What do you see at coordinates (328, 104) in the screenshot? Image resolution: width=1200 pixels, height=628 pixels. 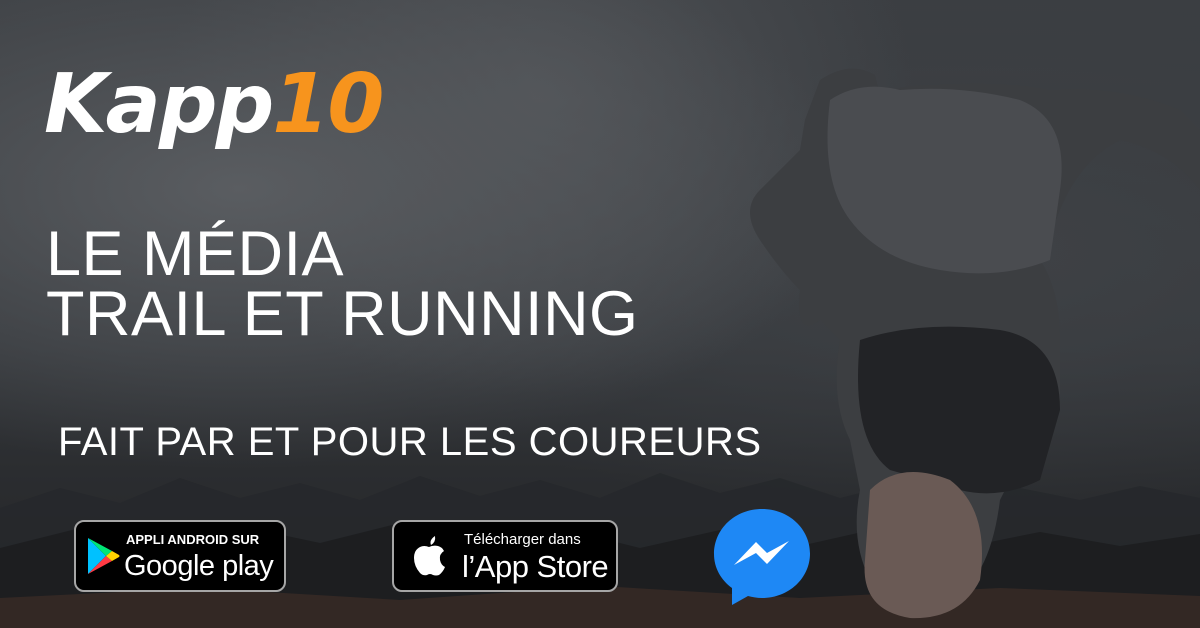 I see `logo-number: 10` at bounding box center [328, 104].